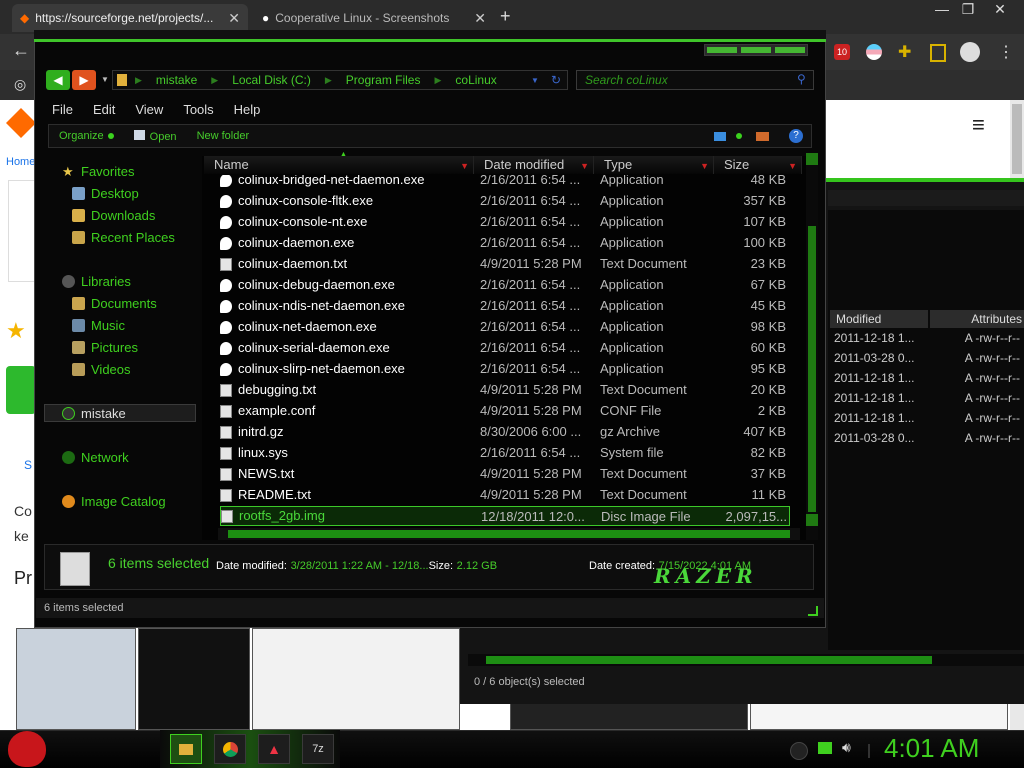 The width and height of the screenshot is (1024, 768). Describe the element at coordinates (104, 110) in the screenshot. I see `menu-edit: Edit` at that location.